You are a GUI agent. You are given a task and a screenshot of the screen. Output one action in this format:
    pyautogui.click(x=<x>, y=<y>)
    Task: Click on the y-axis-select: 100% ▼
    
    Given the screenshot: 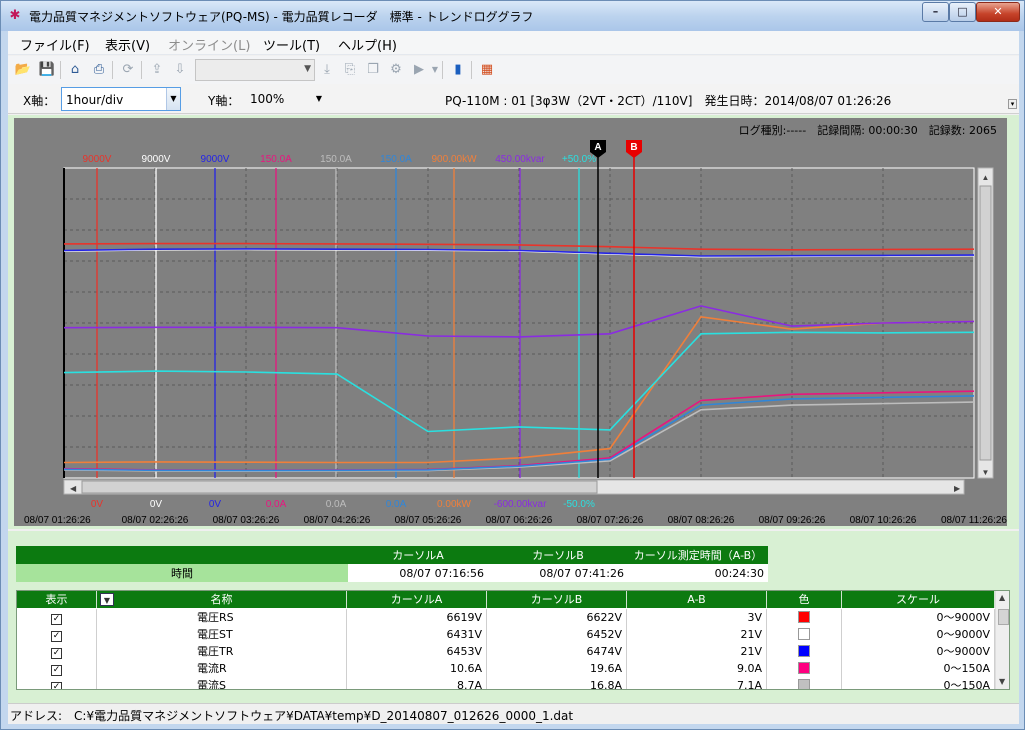 What is the action you would take?
    pyautogui.click(x=286, y=99)
    